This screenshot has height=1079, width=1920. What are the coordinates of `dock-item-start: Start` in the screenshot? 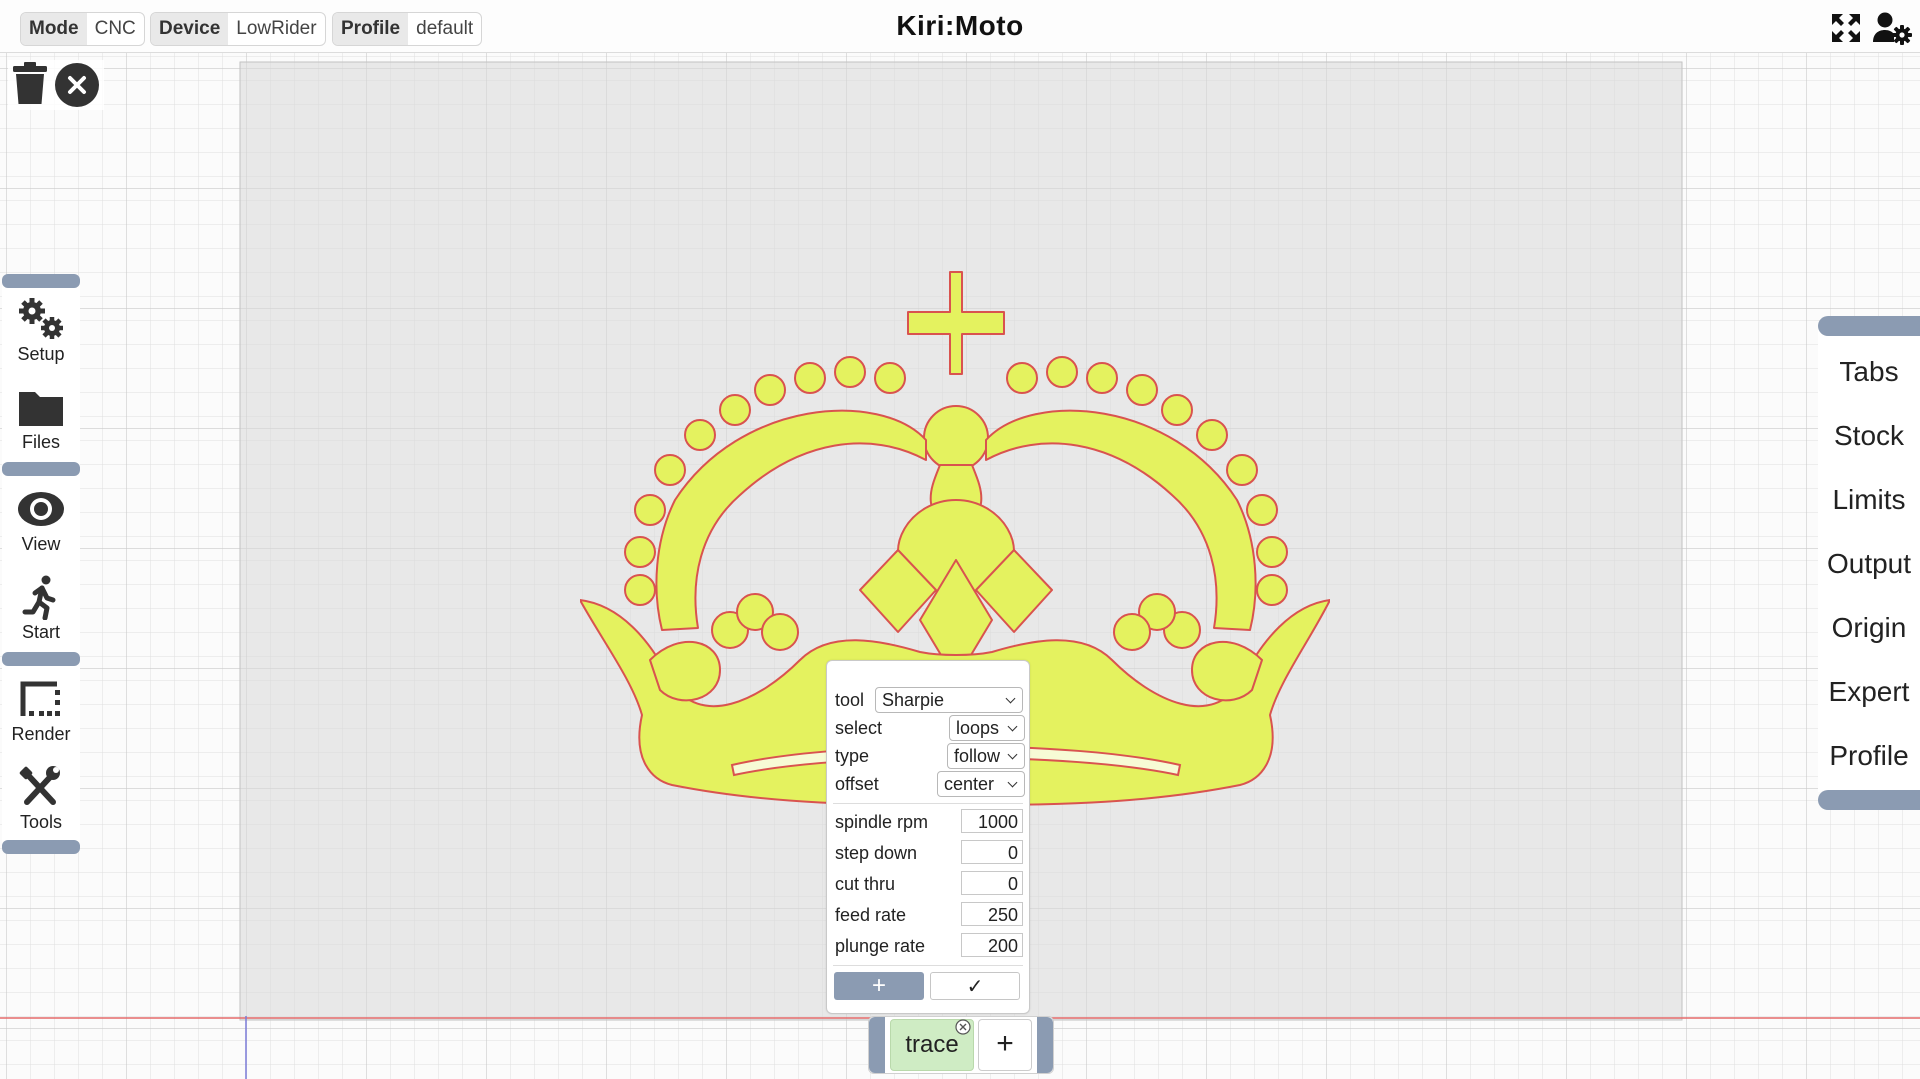 It's located at (41, 608).